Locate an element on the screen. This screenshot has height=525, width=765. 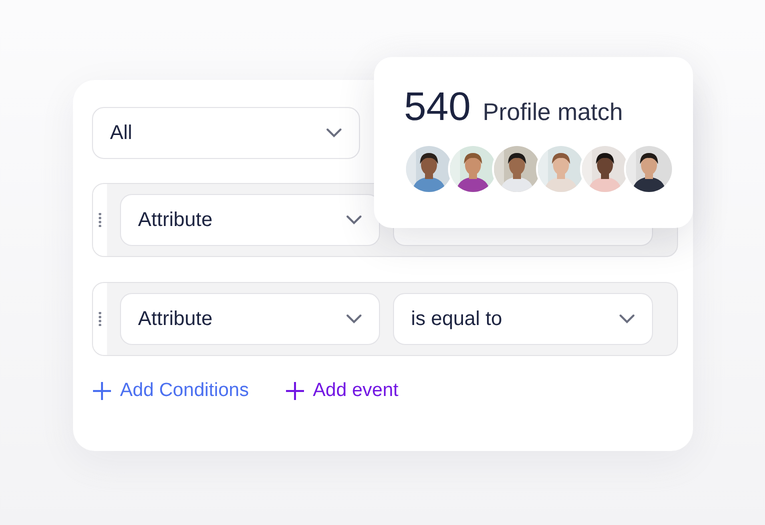
match-count: 540 is located at coordinates (437, 107).